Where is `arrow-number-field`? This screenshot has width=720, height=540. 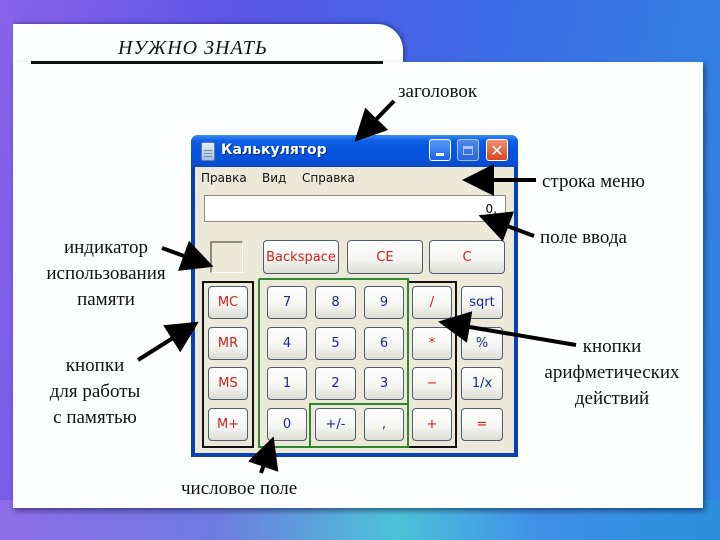 arrow-number-field is located at coordinates (263, 455).